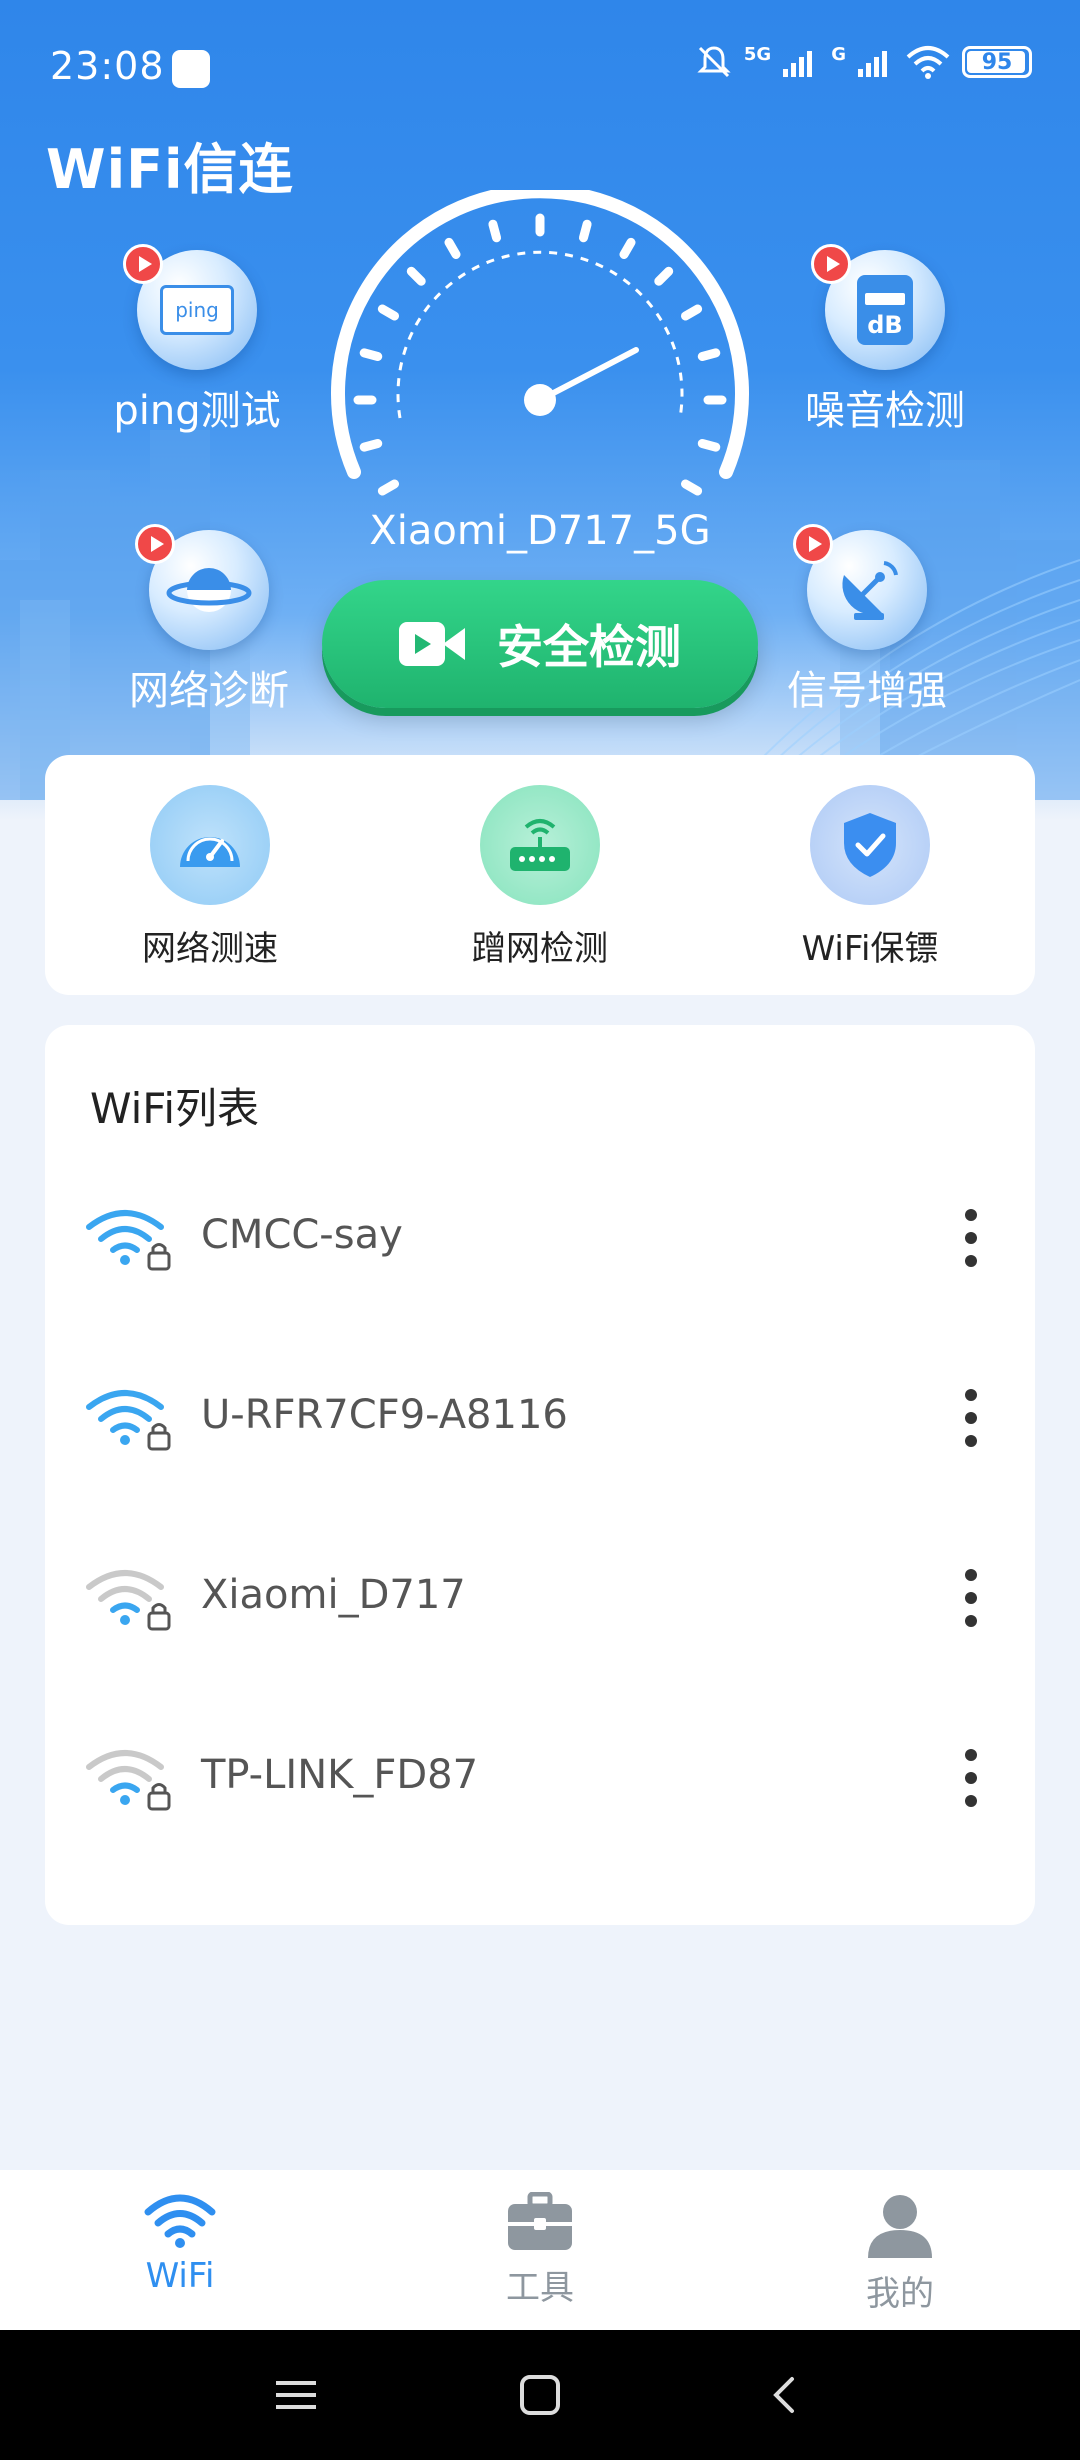 The width and height of the screenshot is (1080, 2460). Describe the element at coordinates (209, 691) in the screenshot. I see `feature-network-diagnosis-label: 网络诊断` at that location.